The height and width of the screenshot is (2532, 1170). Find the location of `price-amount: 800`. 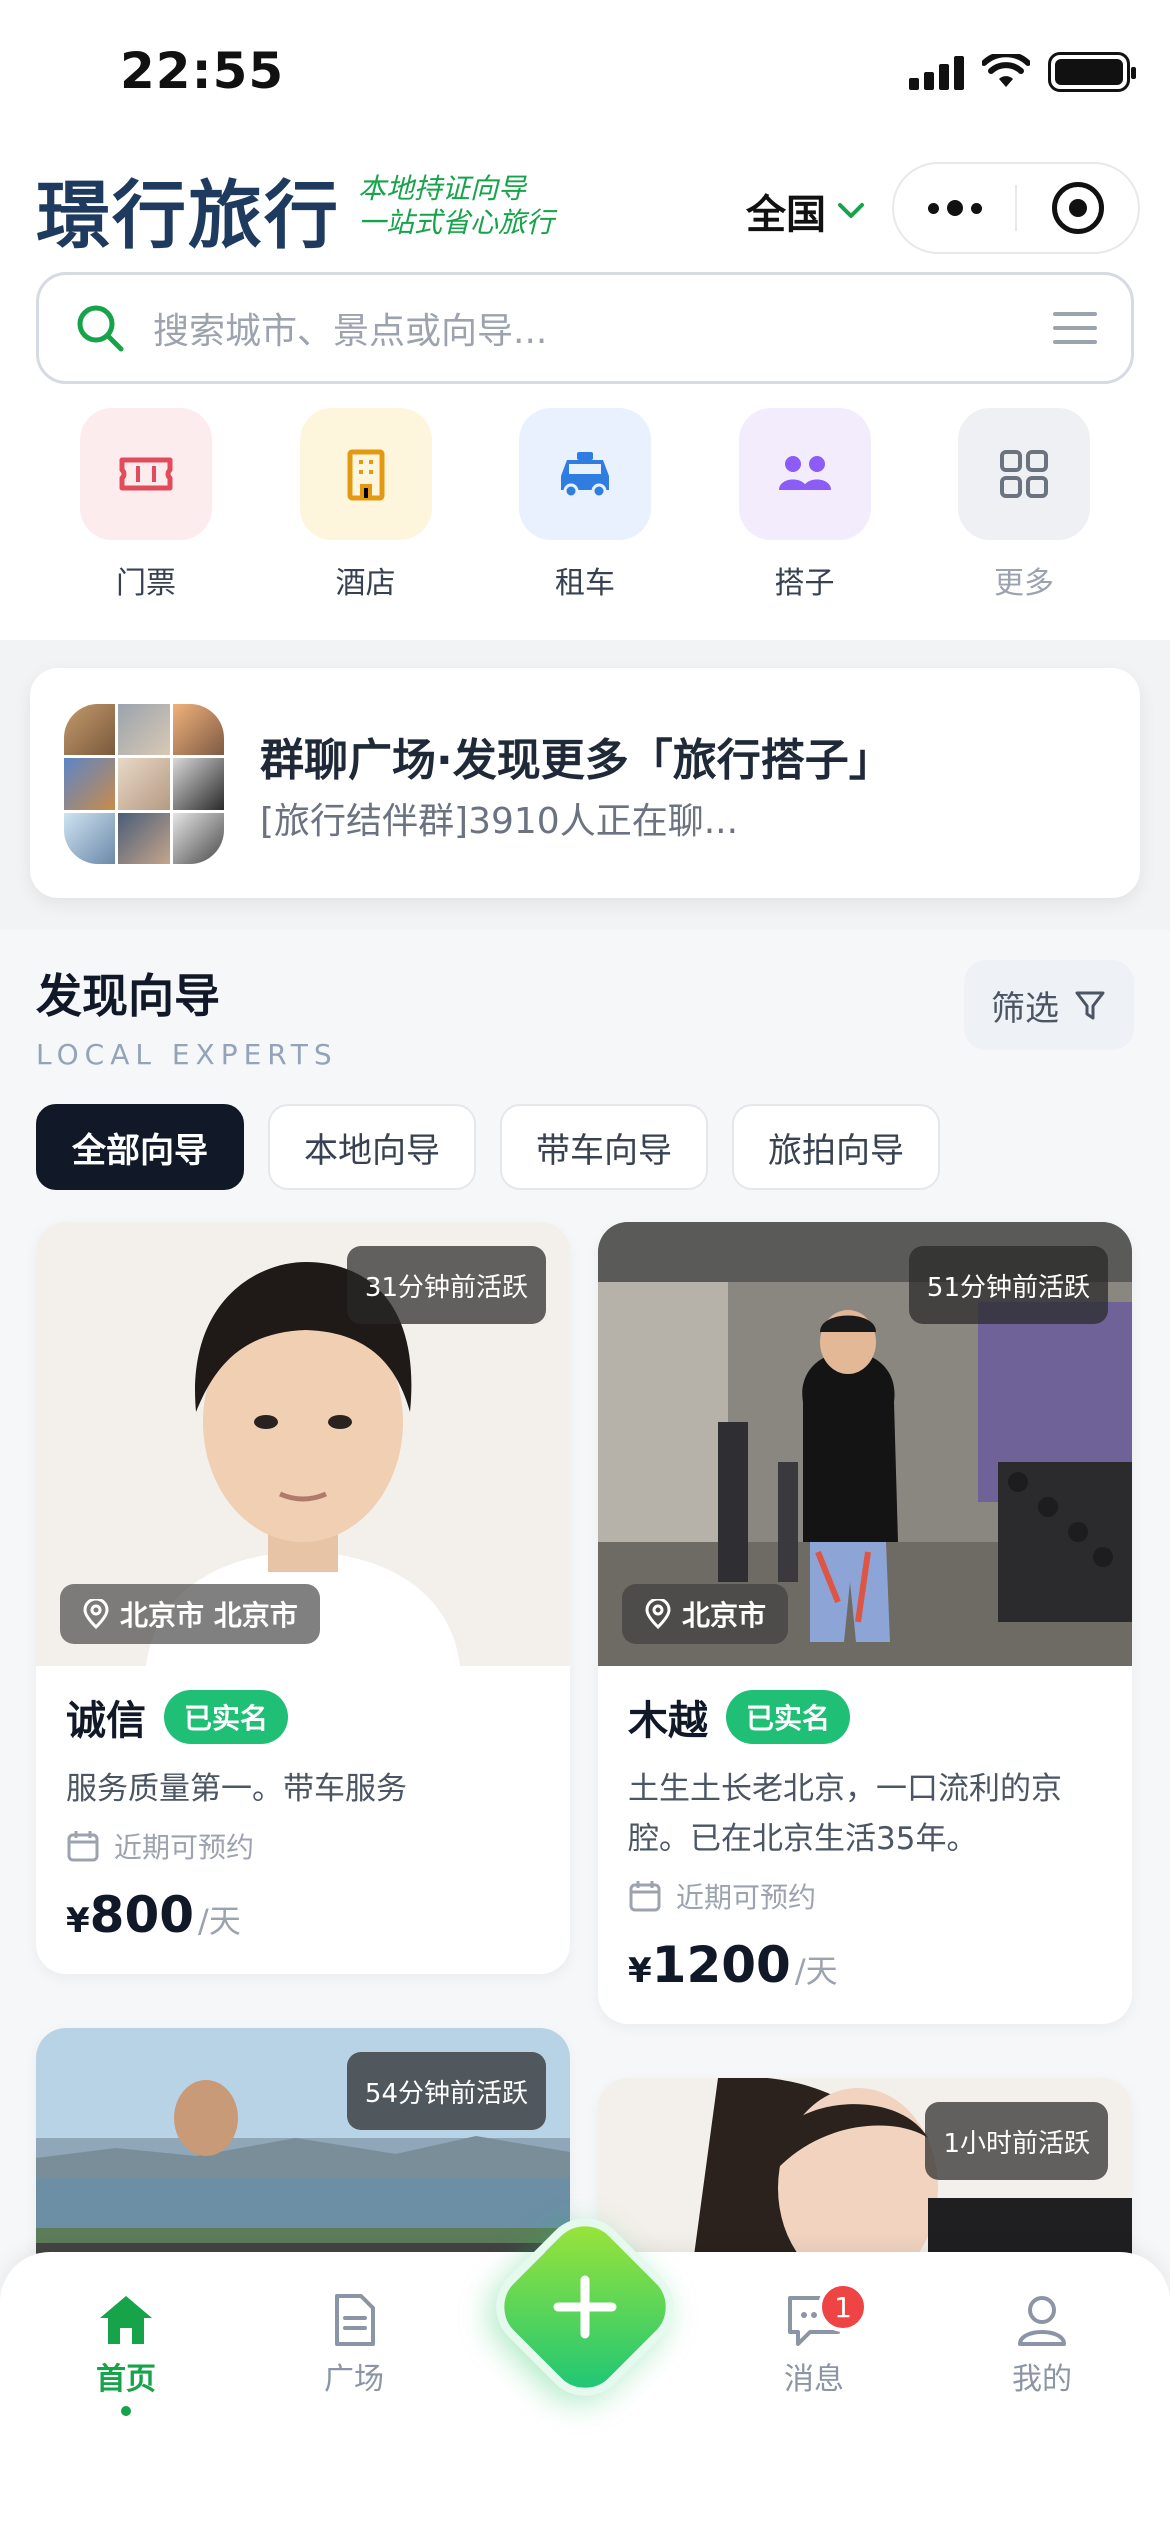

price-amount: 800 is located at coordinates (142, 1915).